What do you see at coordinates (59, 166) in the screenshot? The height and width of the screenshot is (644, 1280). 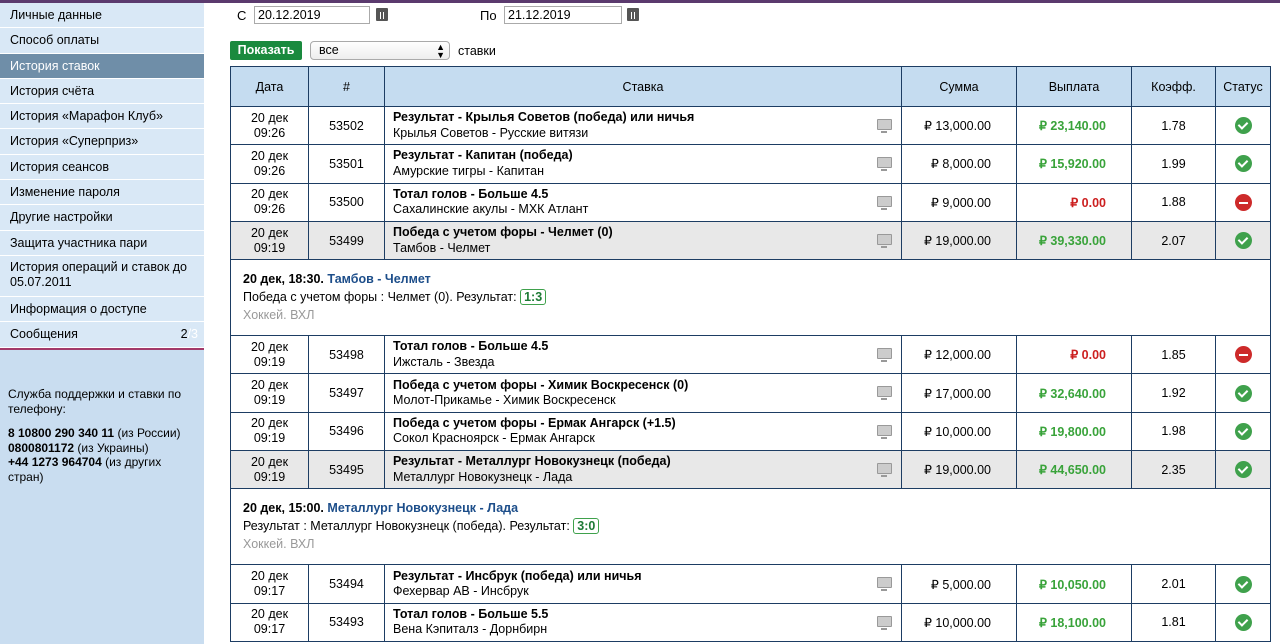 I see `sidebar-item-label: История сеансов` at bounding box center [59, 166].